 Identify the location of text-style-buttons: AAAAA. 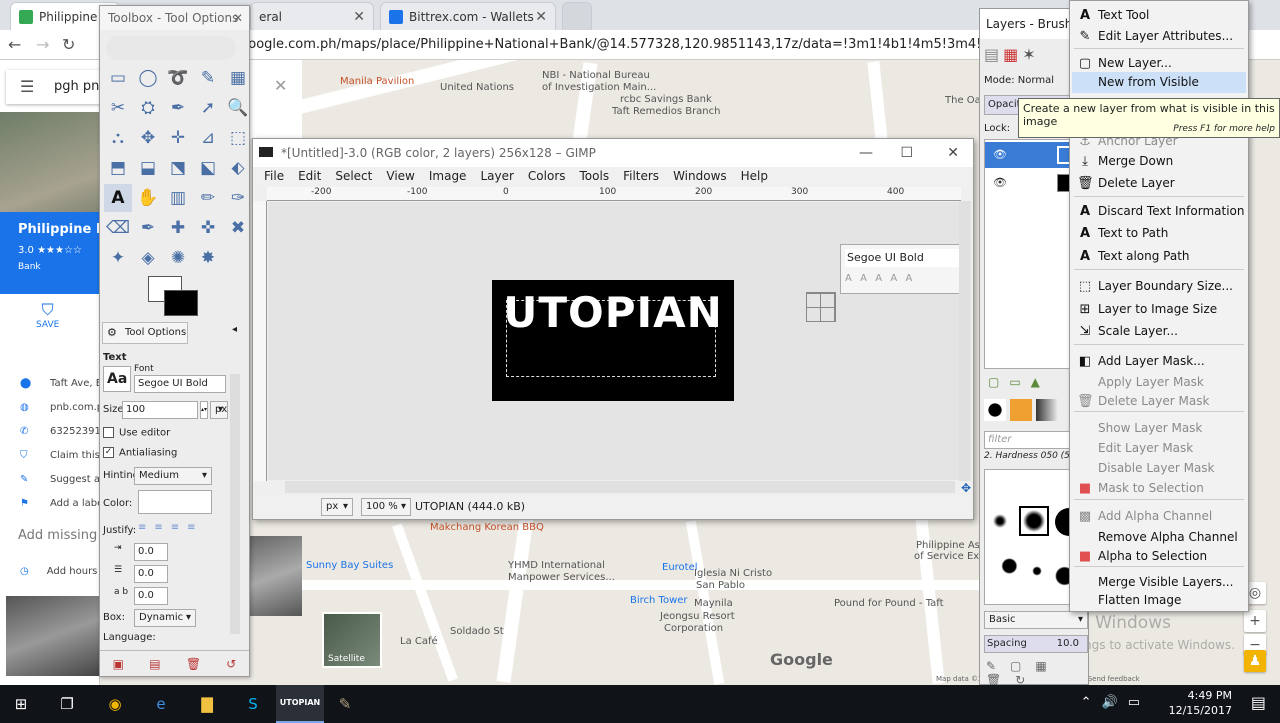
(882, 278).